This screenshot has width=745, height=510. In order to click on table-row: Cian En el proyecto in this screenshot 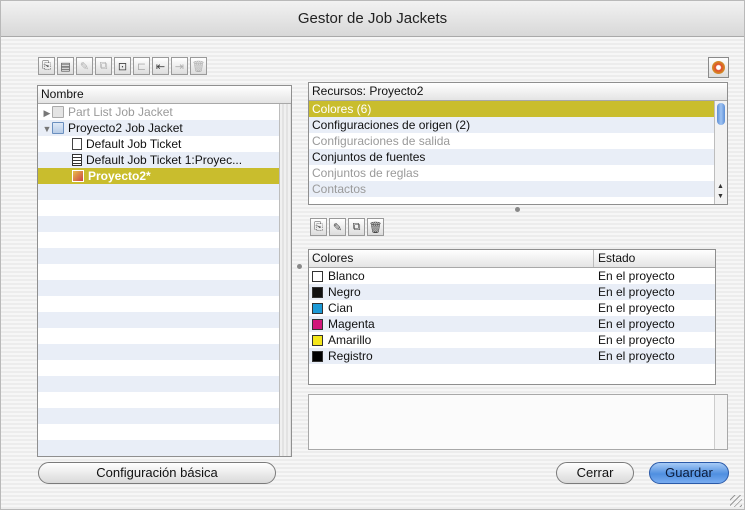, I will do `click(512, 308)`.